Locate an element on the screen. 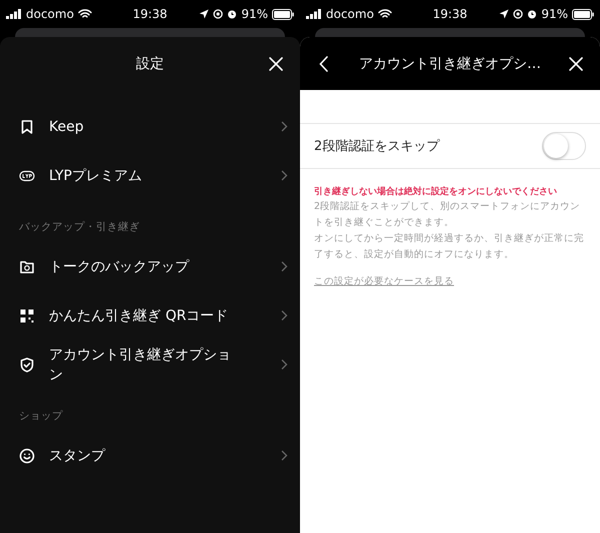 The image size is (600, 533). back-icon is located at coordinates (324, 64).